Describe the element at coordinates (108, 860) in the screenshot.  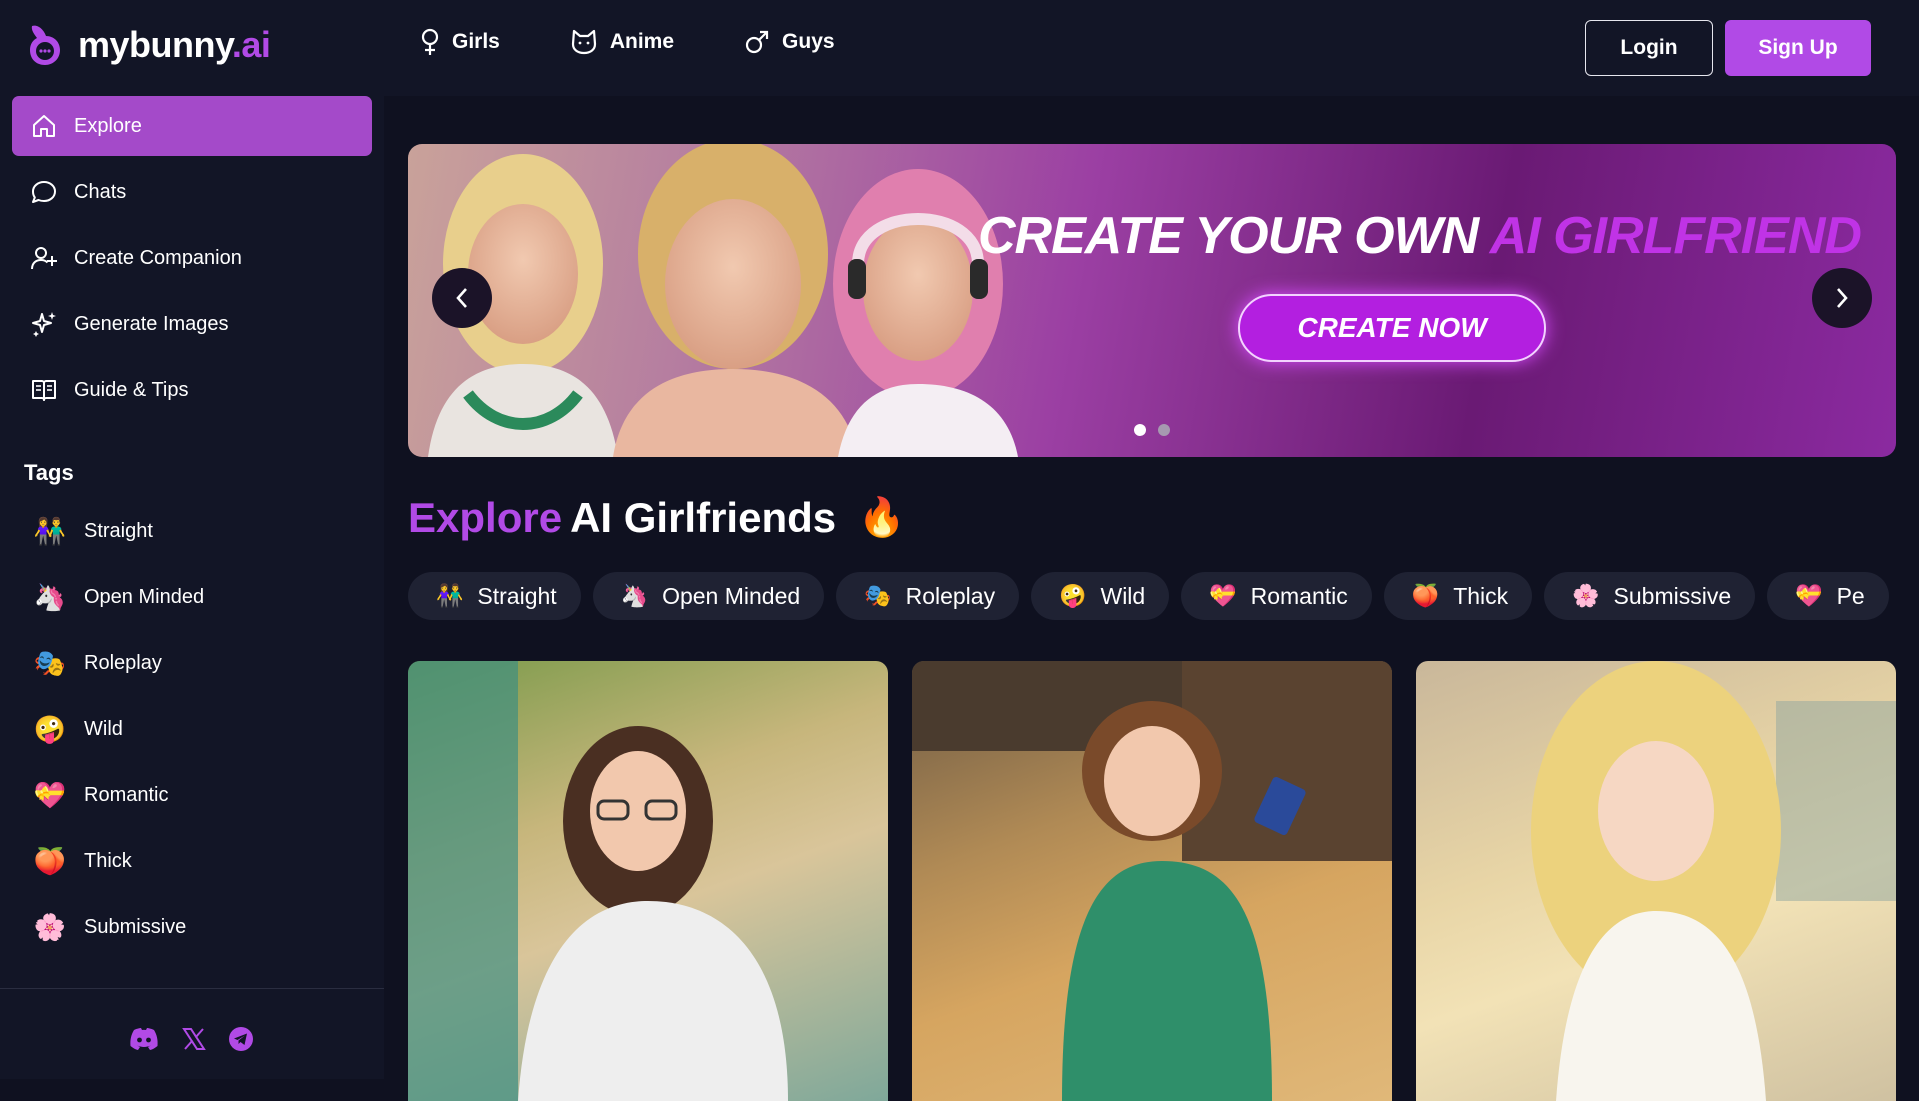
I see `tag-label: Thick` at that location.